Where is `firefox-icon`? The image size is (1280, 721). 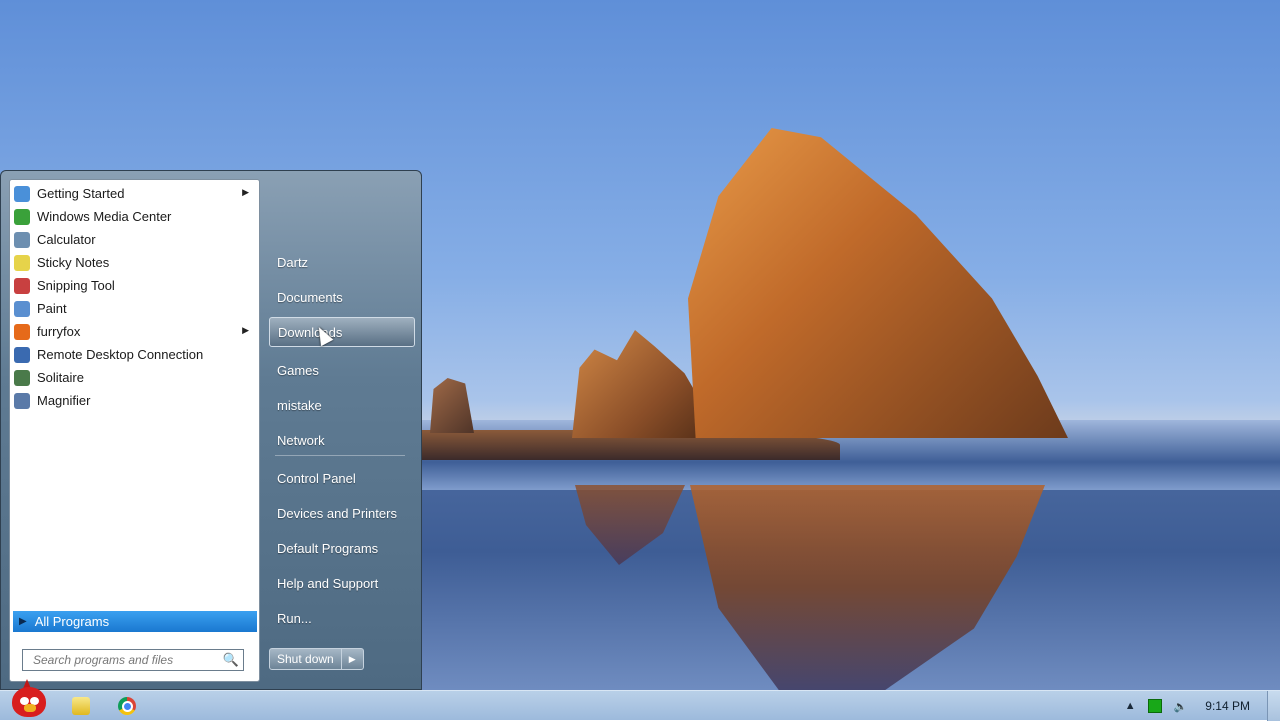
firefox-icon is located at coordinates (22, 331).